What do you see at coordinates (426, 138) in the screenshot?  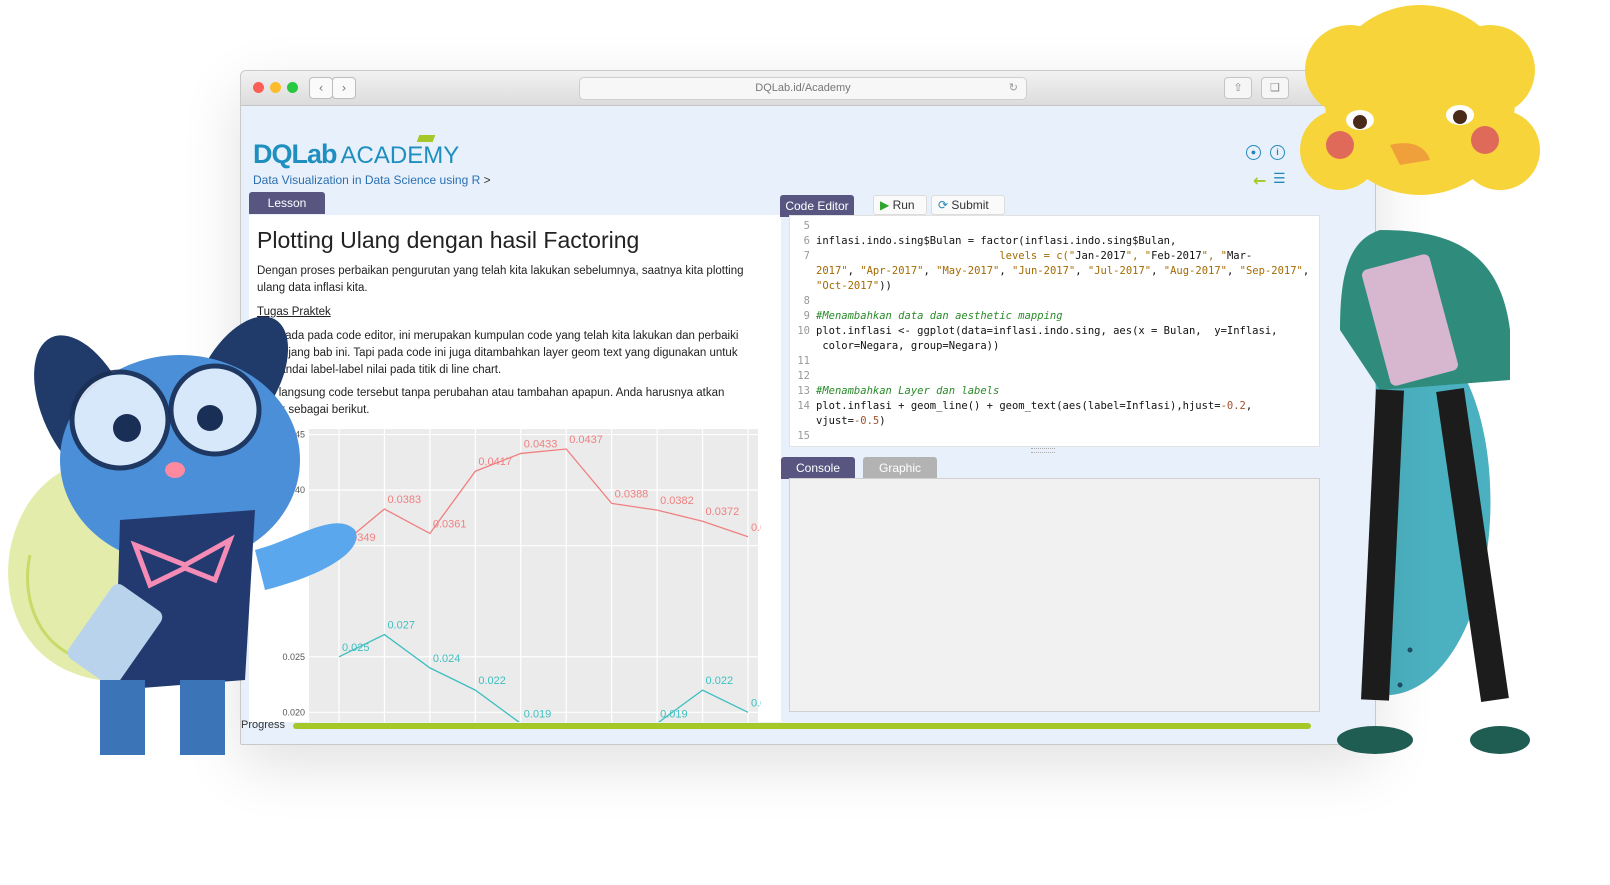 I see `graduation-cap-icon` at bounding box center [426, 138].